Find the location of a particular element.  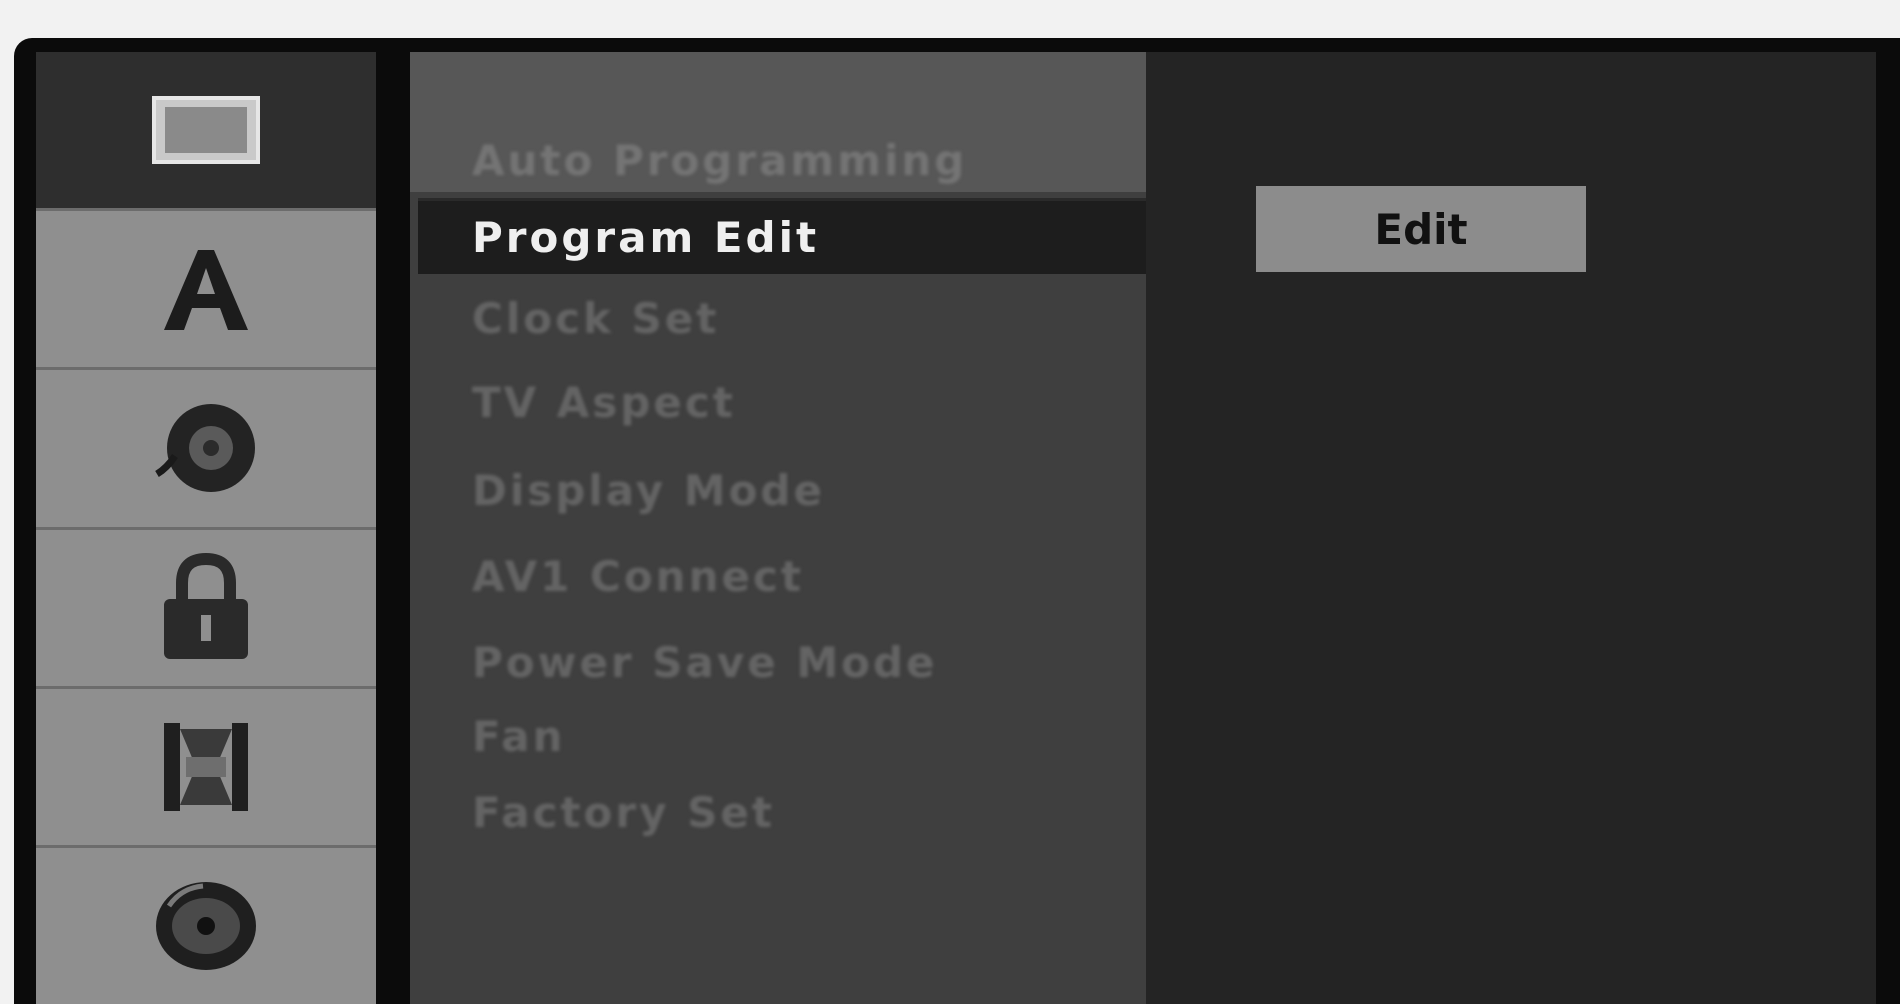

menu-item-power-save-mode: Power Save Mode is located at coordinates (782, 662).